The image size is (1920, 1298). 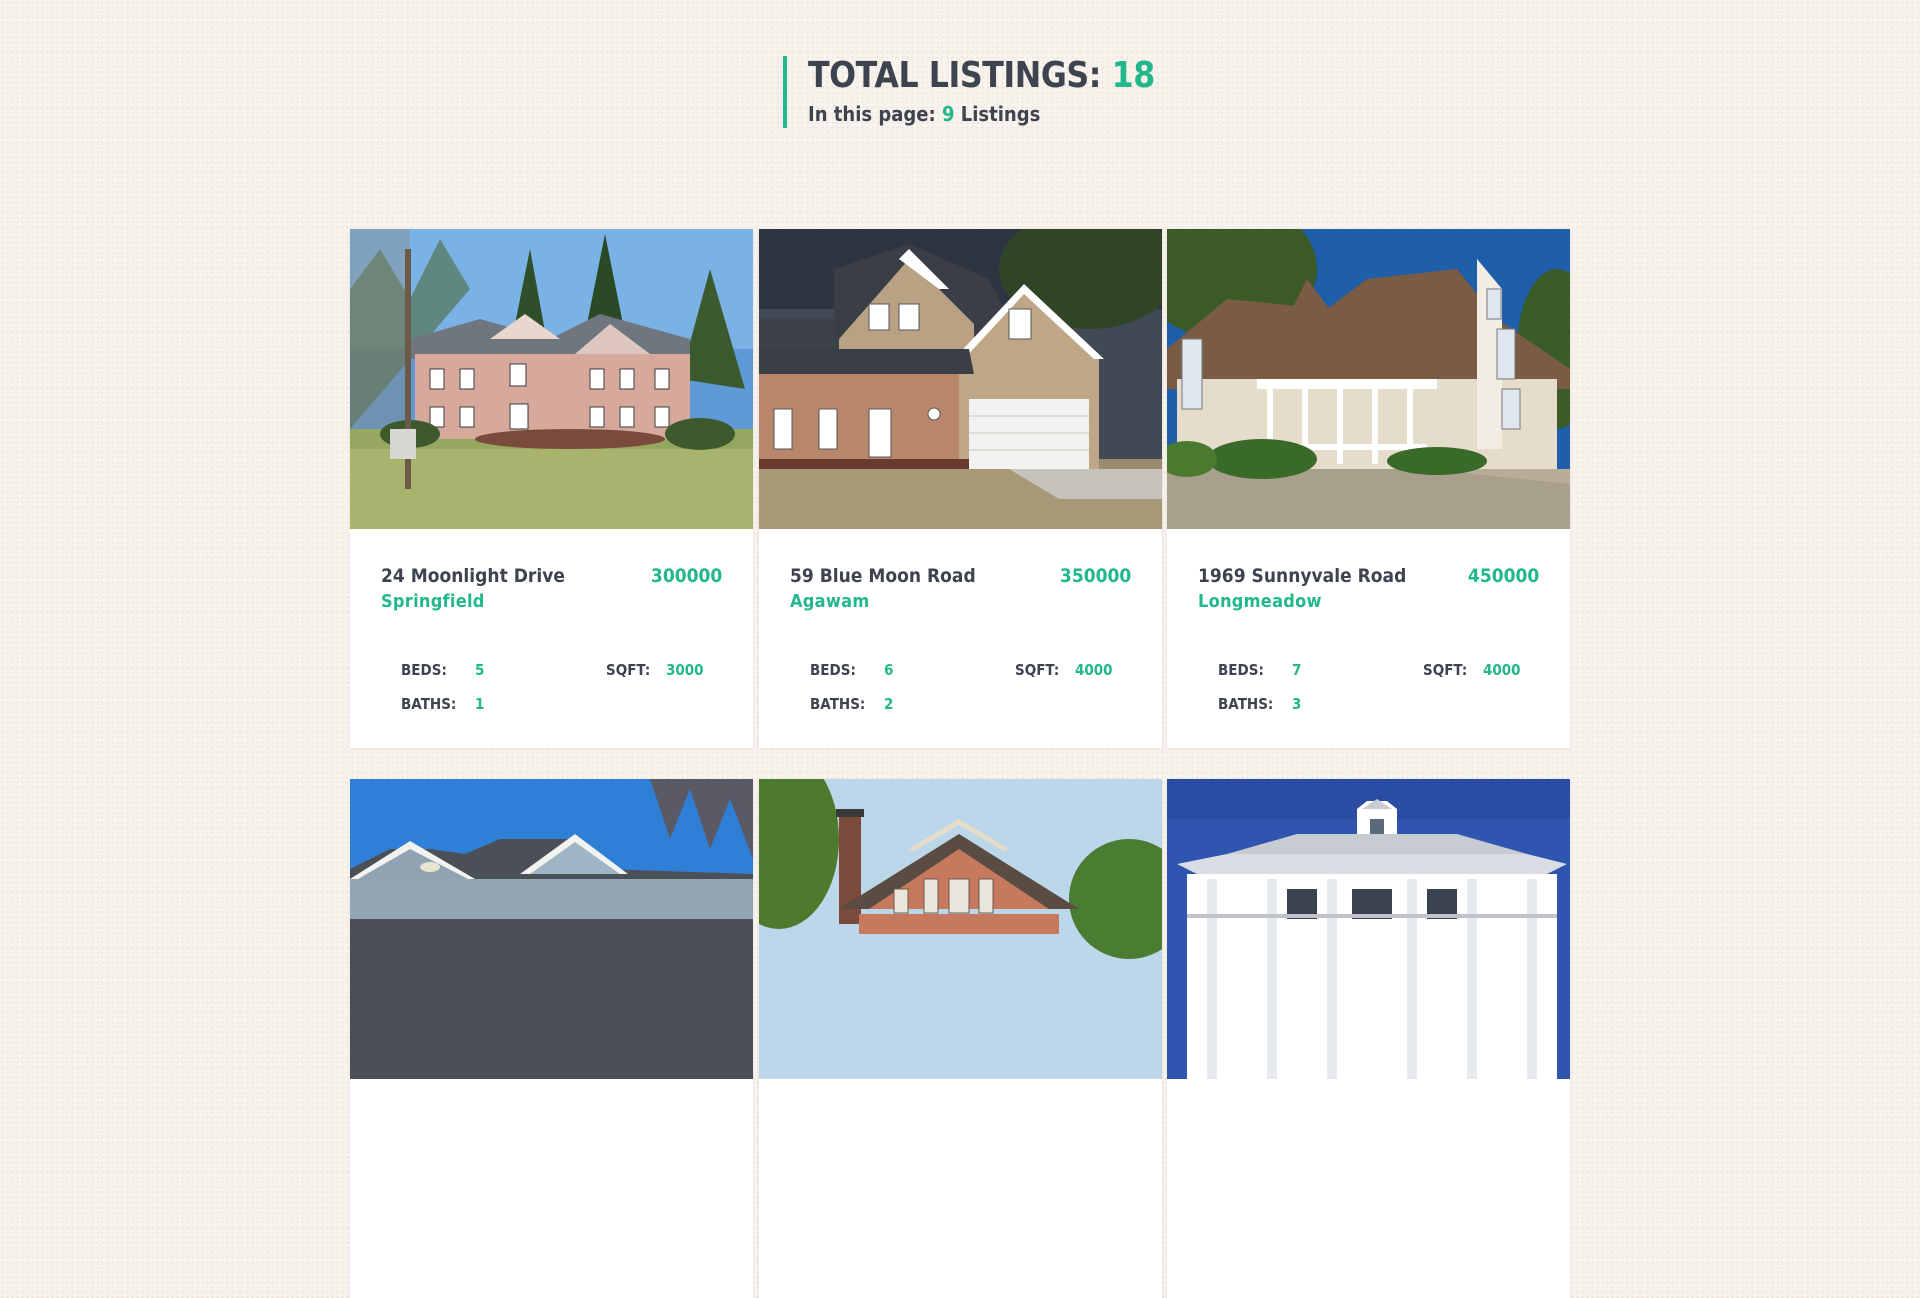 I want to click on listing-price: 450000, so click(x=1503, y=576).